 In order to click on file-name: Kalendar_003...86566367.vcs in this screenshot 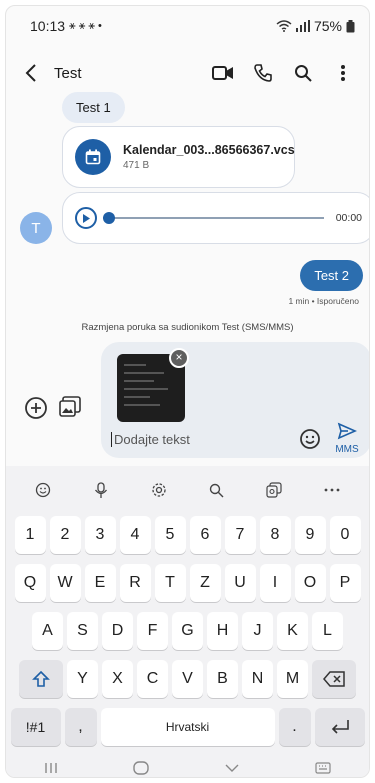, I will do `click(209, 150)`.